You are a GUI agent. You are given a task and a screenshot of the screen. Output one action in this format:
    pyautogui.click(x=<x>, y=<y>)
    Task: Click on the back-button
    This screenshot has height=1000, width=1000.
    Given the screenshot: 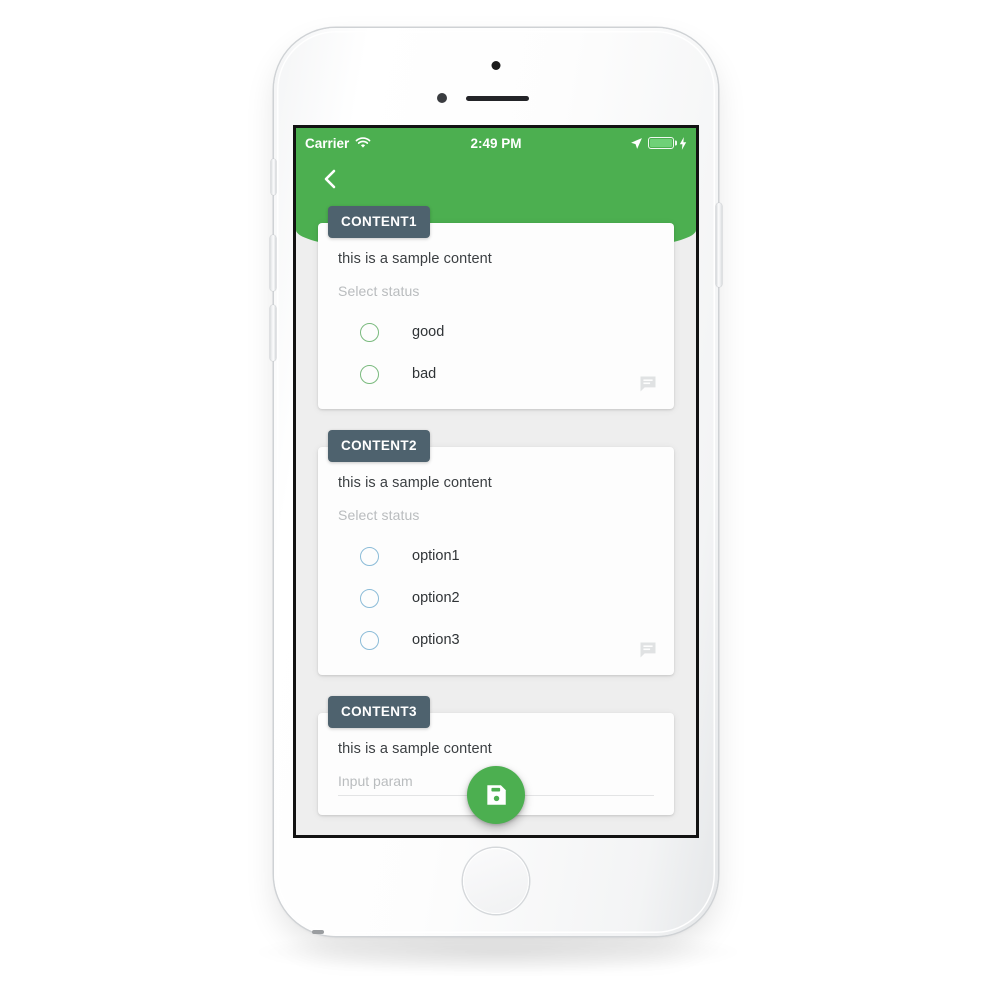 What is the action you would take?
    pyautogui.click(x=329, y=179)
    